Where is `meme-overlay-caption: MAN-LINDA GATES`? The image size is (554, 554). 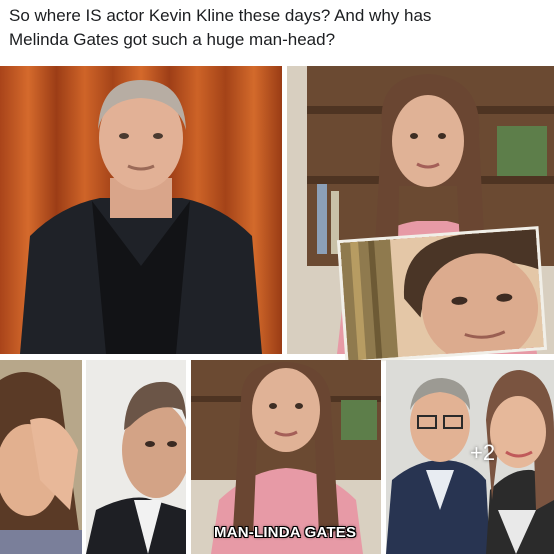
meme-overlay-caption: MAN-LINDA GATES is located at coordinates (285, 532).